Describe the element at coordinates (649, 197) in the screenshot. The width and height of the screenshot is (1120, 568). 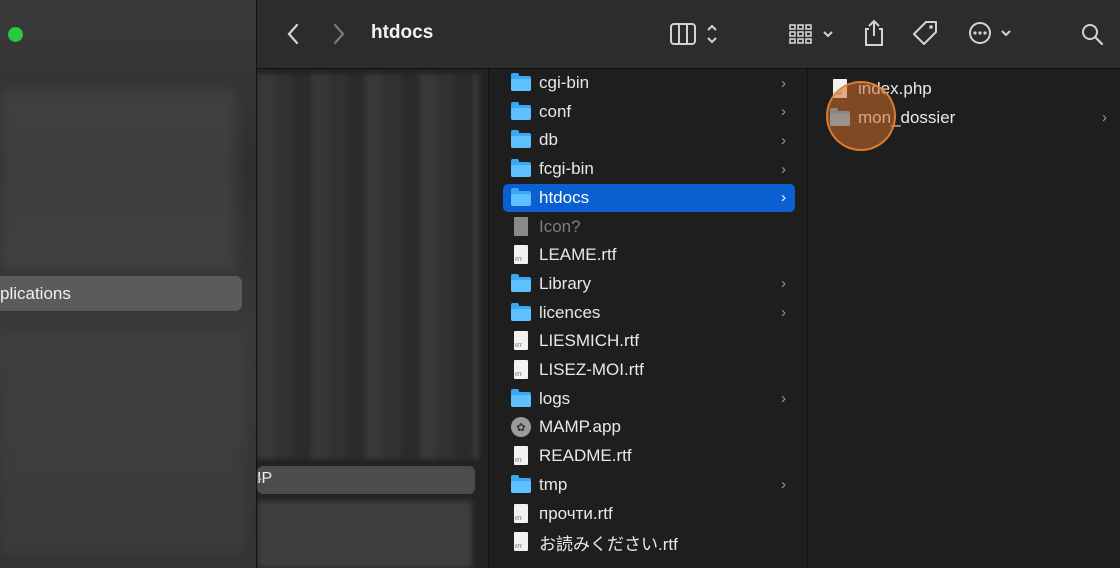
I see `list-item: htdocs ›` at that location.